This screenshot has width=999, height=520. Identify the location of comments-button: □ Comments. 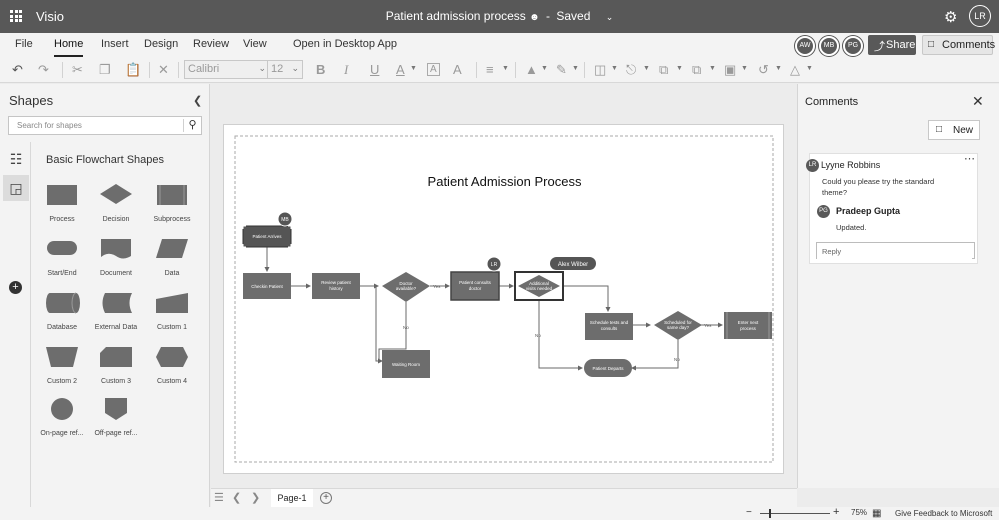
(958, 45).